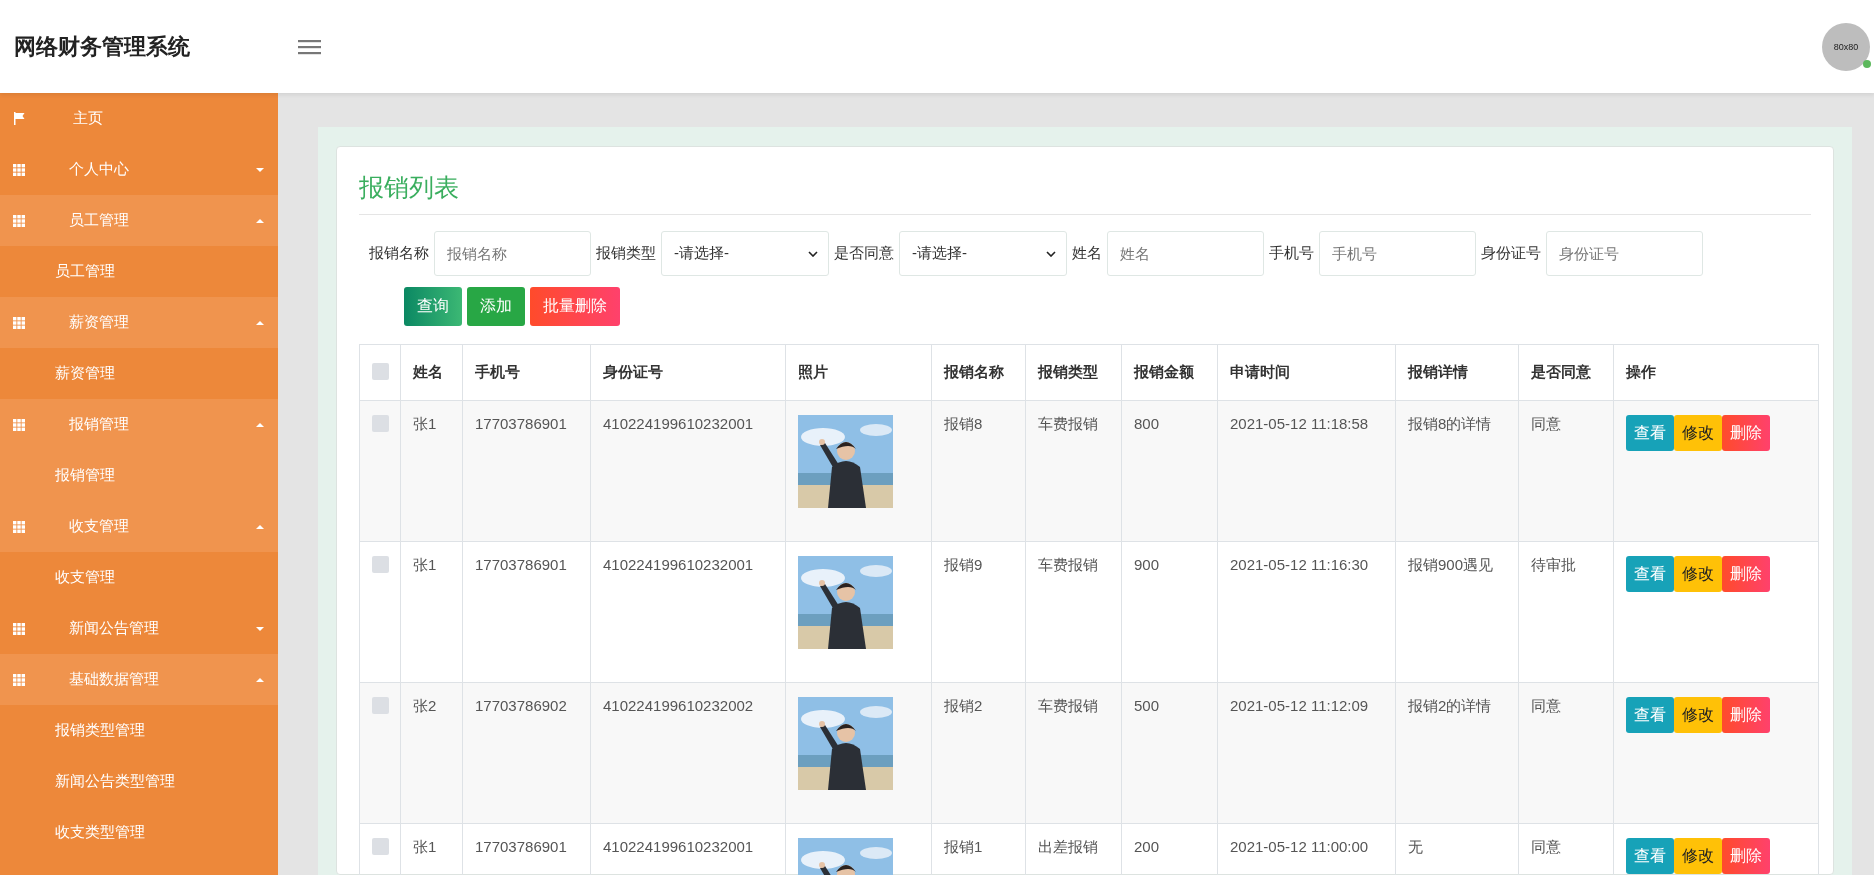  What do you see at coordinates (139, 322) in the screenshot?
I see `sidebar-item: 薪资管理` at bounding box center [139, 322].